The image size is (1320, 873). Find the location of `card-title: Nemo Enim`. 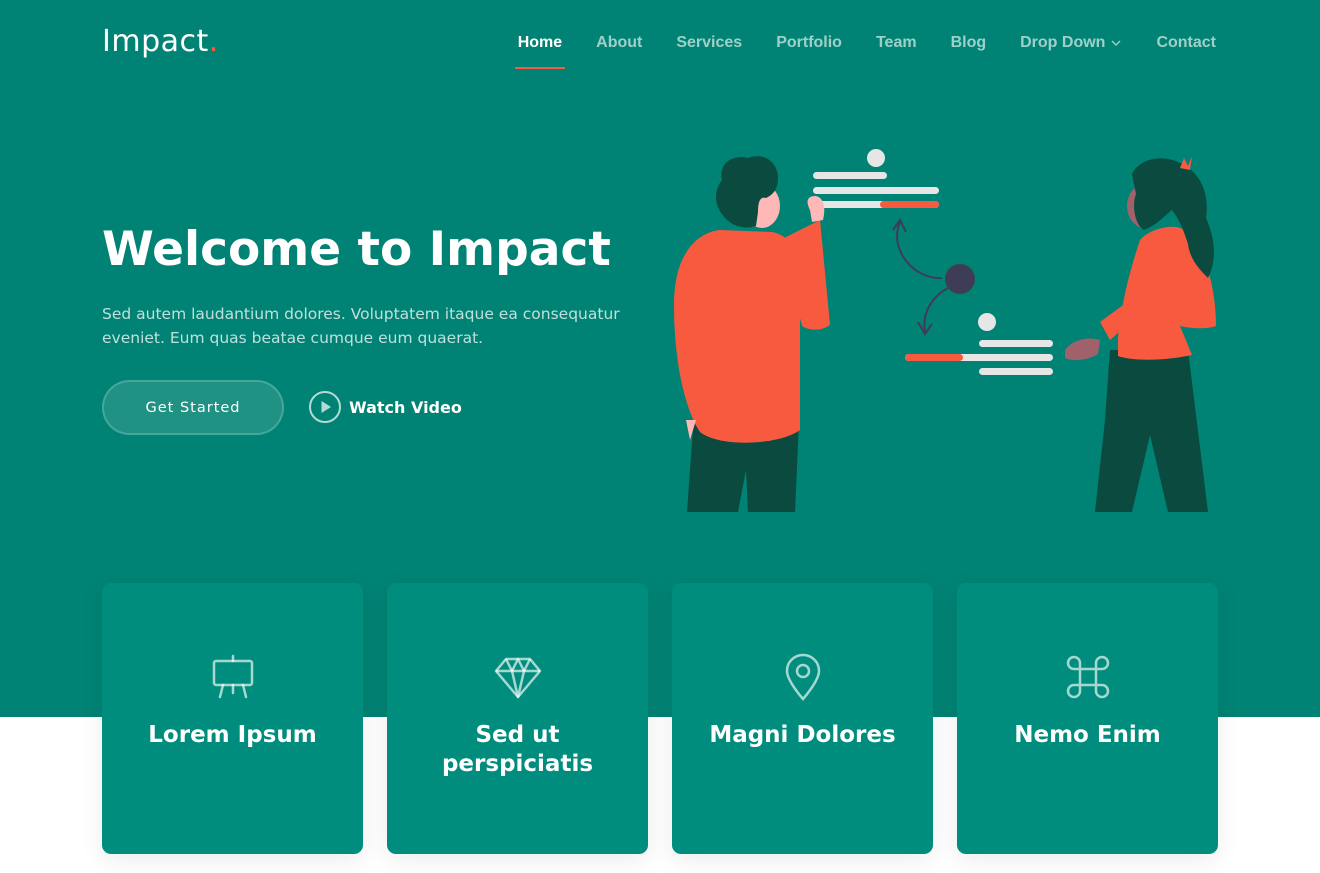

card-title: Nemo Enim is located at coordinates (1087, 735).